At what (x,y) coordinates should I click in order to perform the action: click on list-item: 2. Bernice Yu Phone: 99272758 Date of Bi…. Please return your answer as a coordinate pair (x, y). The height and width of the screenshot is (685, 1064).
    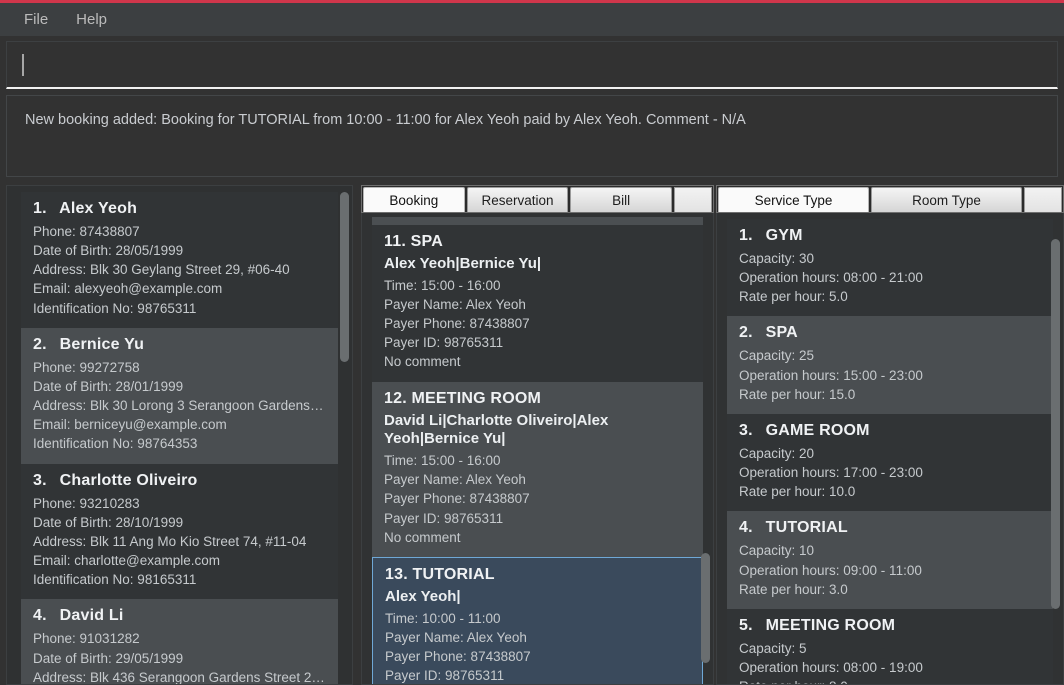
    Looking at the image, I should click on (179, 395).